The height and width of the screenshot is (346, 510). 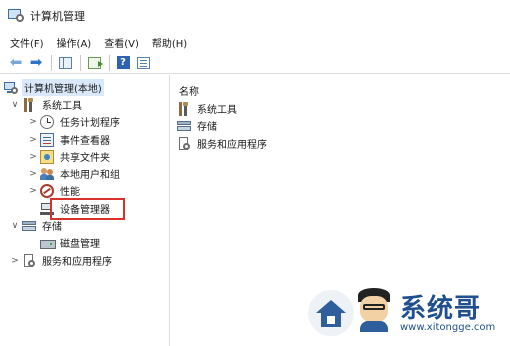 I want to click on toolbar: ⬅ ➡ ?, so click(x=255, y=63).